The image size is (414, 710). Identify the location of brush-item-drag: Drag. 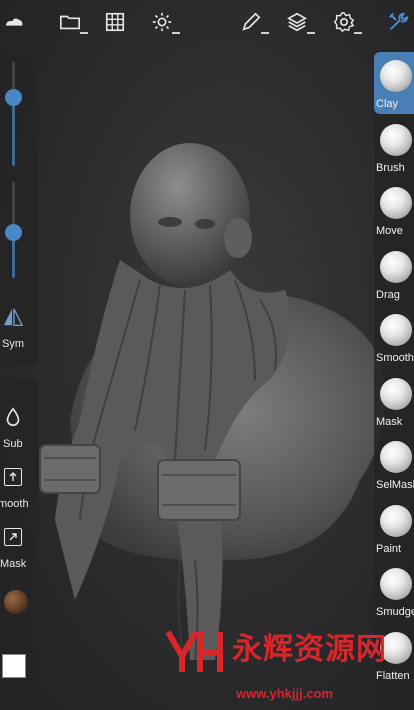
(394, 274).